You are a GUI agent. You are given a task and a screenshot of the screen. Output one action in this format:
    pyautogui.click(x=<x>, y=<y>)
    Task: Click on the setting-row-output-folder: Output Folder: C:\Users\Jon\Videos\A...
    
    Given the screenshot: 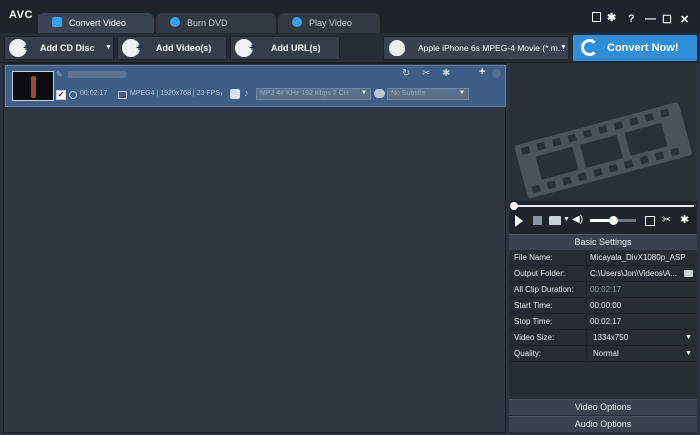 What is the action you would take?
    pyautogui.click(x=603, y=274)
    